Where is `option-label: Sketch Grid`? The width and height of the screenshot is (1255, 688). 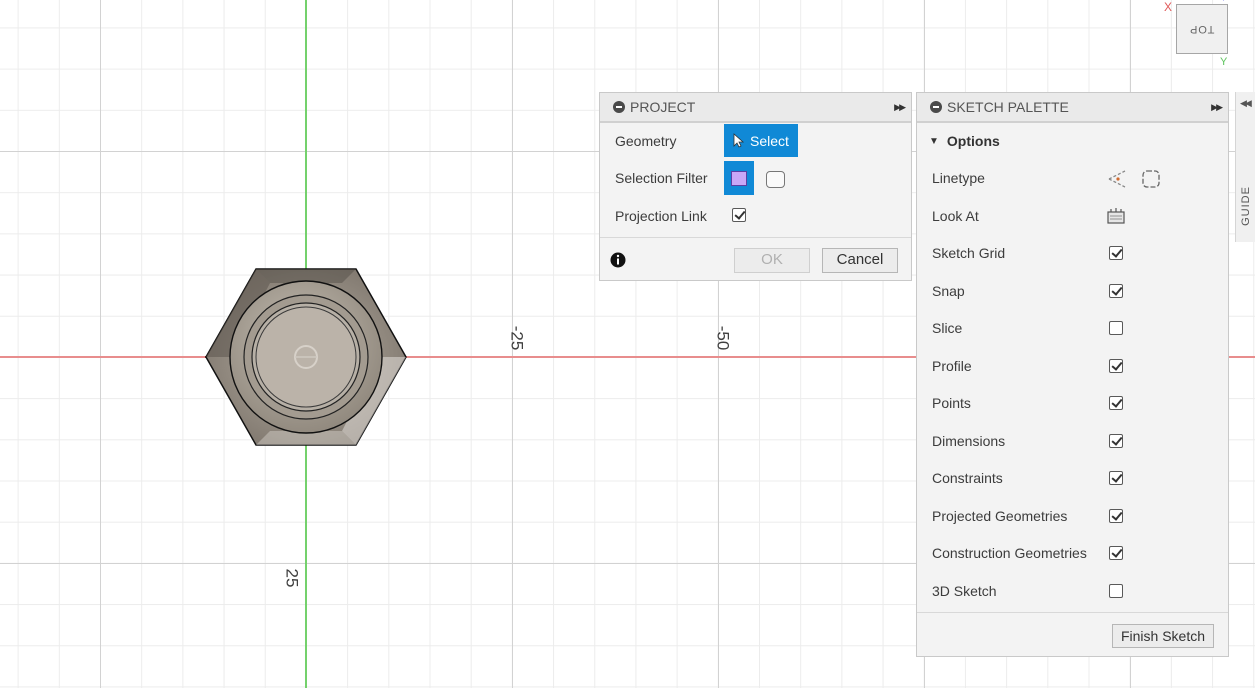 option-label: Sketch Grid is located at coordinates (969, 253).